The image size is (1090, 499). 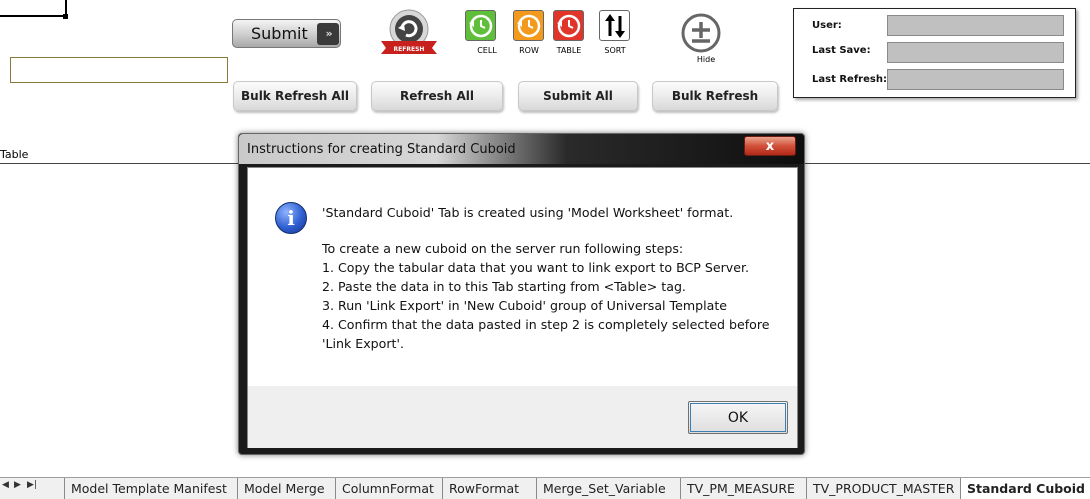 I want to click on user-value, so click(x=975, y=25).